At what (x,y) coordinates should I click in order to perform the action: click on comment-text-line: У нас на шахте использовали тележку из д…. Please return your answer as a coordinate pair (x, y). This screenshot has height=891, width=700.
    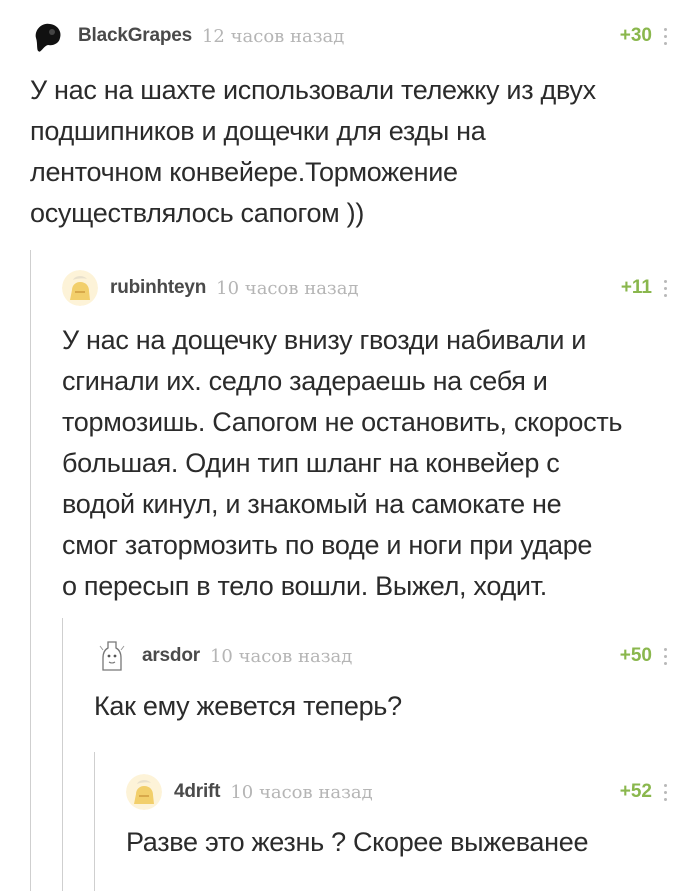
    Looking at the image, I should click on (313, 90).